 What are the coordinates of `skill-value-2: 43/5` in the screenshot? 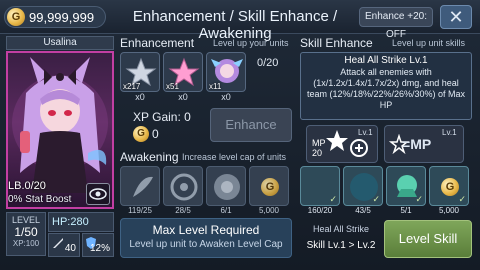 It's located at (363, 210).